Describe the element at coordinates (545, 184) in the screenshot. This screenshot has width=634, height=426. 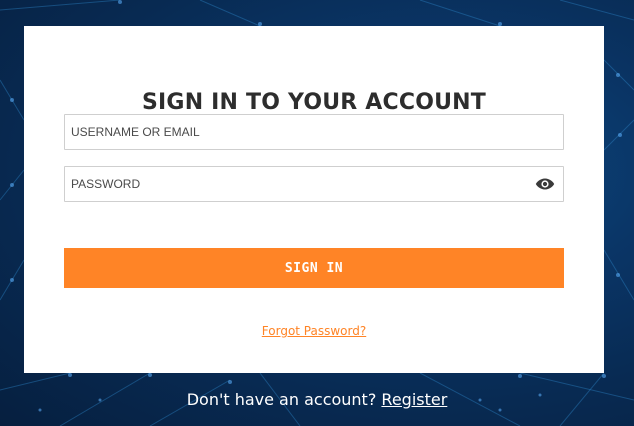
I see `eye-icon` at that location.